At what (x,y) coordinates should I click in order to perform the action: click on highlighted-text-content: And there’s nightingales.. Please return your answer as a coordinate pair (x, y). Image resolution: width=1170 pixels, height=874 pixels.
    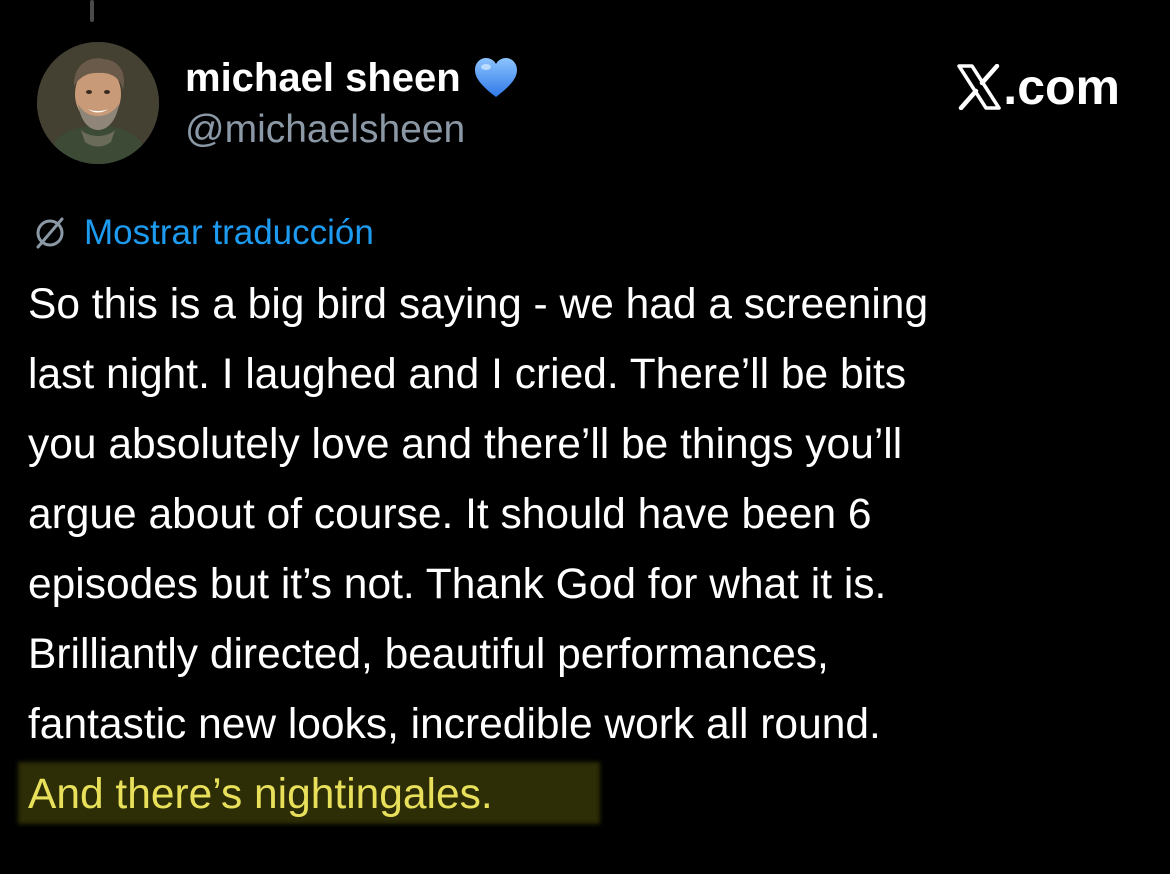
    Looking at the image, I should click on (260, 794).